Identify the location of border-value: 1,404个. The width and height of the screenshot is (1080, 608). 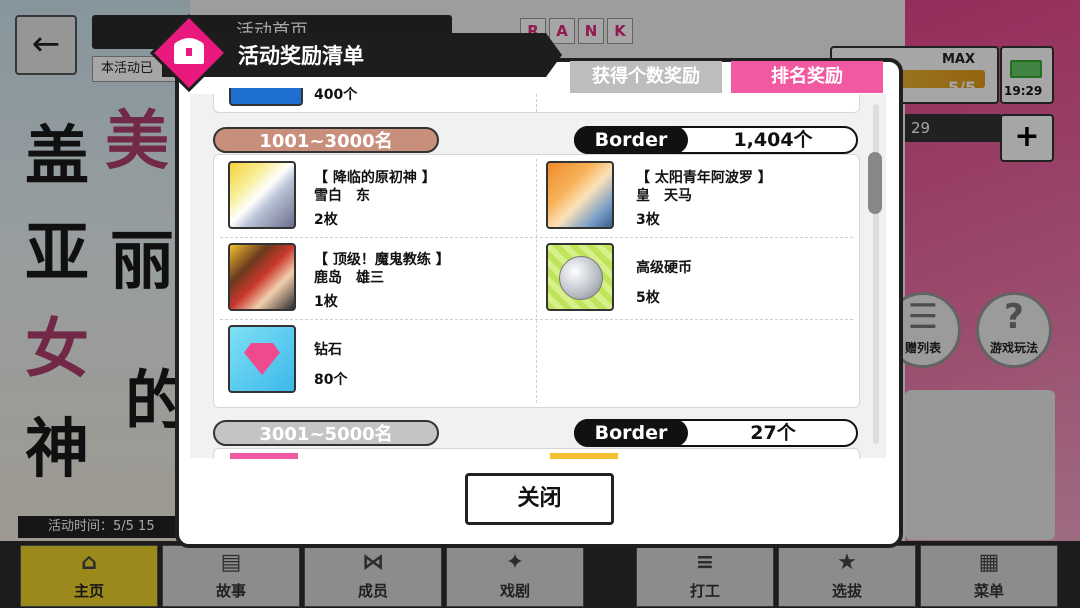
(773, 140).